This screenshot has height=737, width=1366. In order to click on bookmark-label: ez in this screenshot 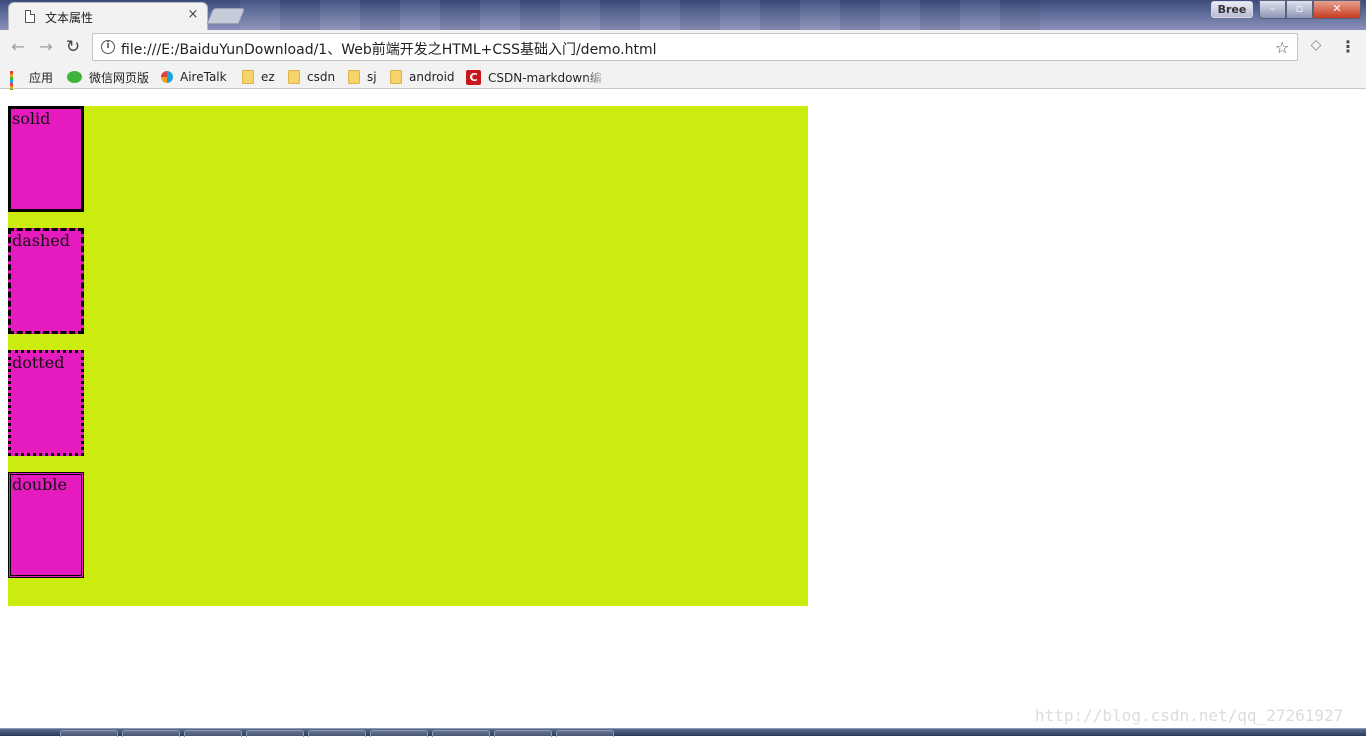, I will do `click(268, 77)`.